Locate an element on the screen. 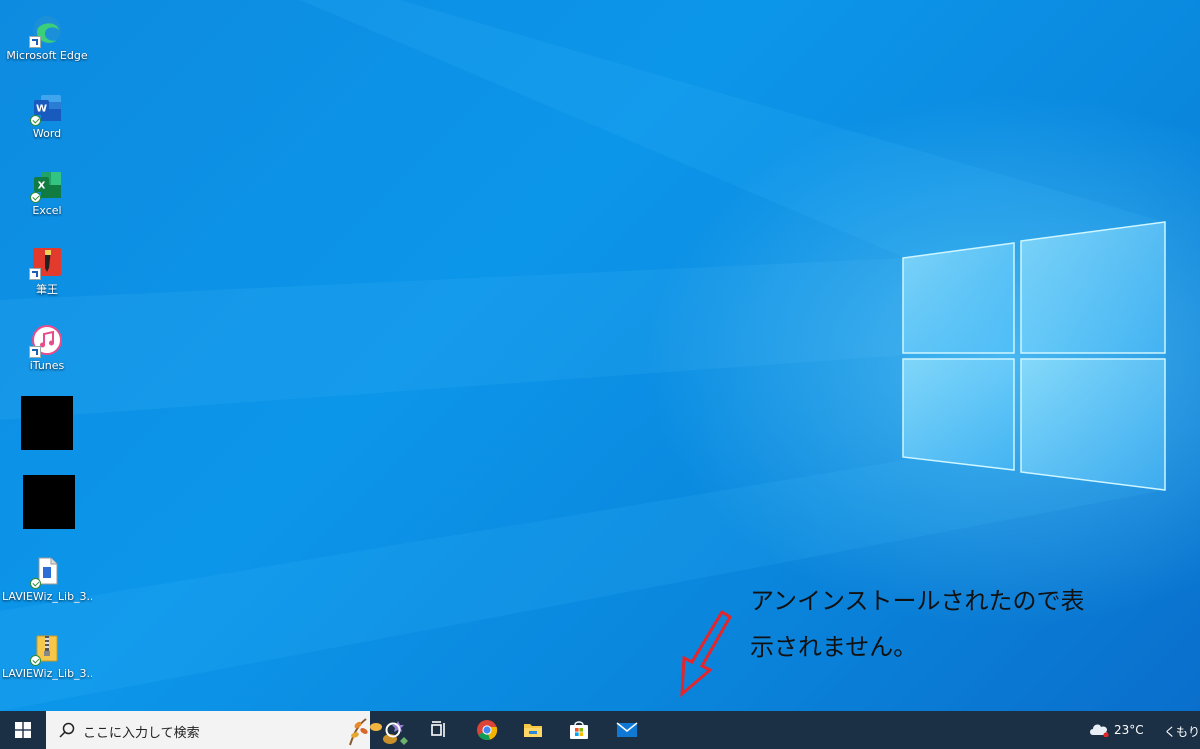 This screenshot has width=1200, height=749. svg-text: W is located at coordinates (41, 109).